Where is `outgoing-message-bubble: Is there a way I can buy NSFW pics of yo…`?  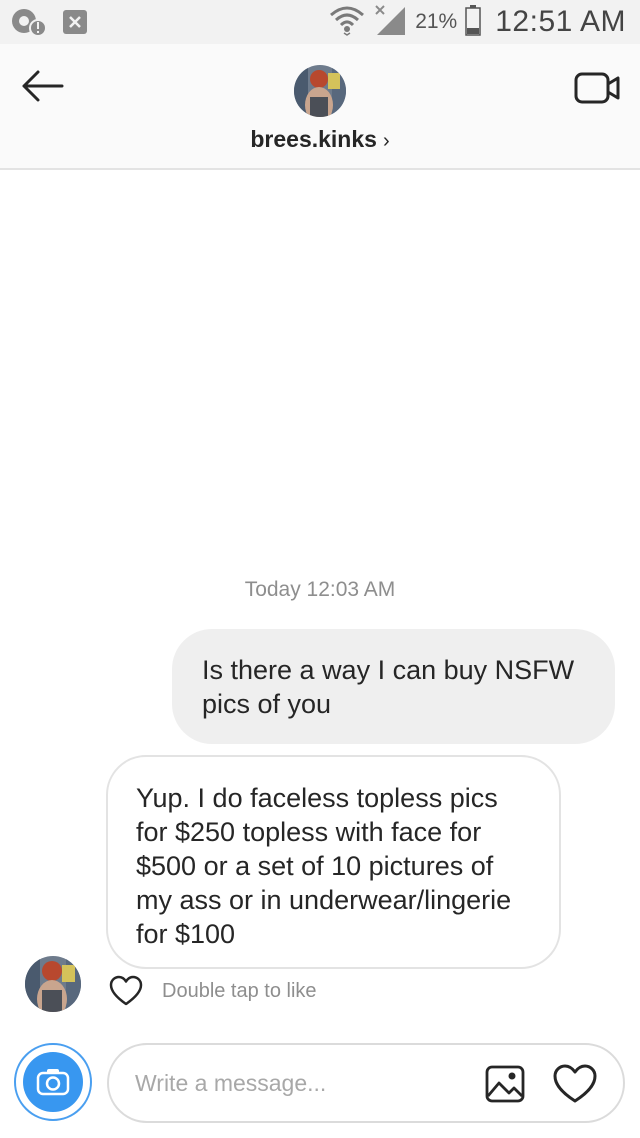 outgoing-message-bubble: Is there a way I can buy NSFW pics of yo… is located at coordinates (393, 686).